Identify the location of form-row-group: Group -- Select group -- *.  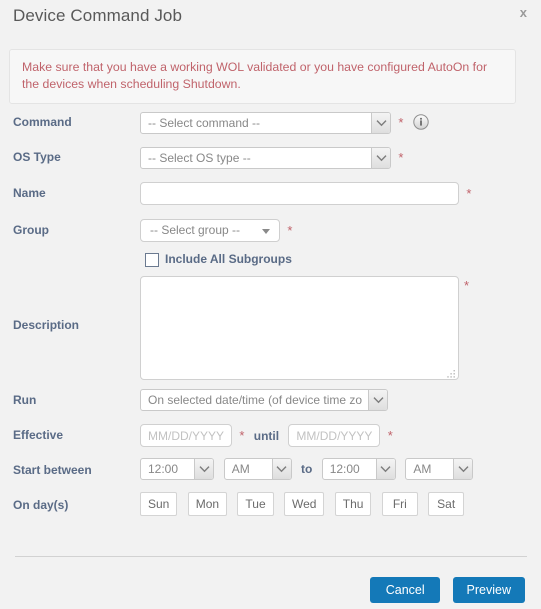
(270, 232).